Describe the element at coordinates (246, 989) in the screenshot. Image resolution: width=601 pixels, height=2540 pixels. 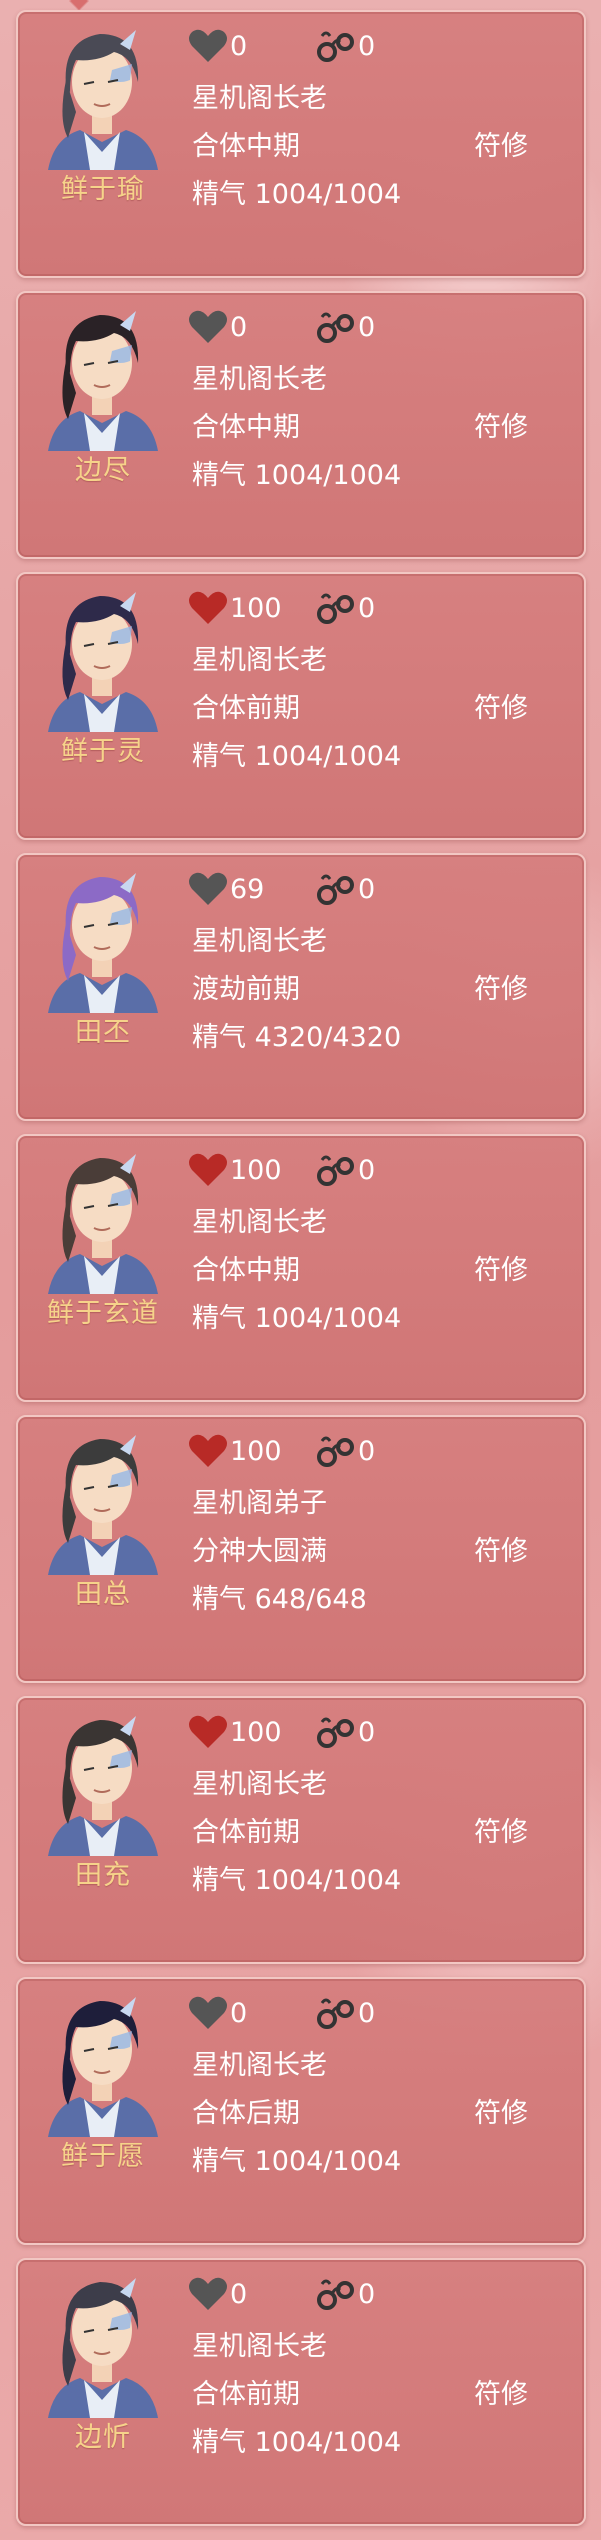
I see `cultivation-realm: 渡劫前期` at that location.